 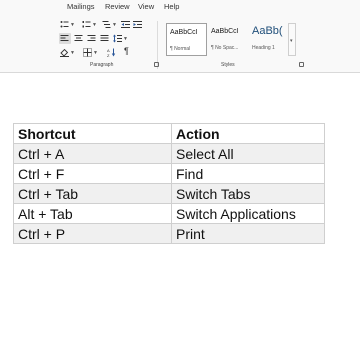 I want to click on style-name: Heading 1, so click(x=263, y=48).